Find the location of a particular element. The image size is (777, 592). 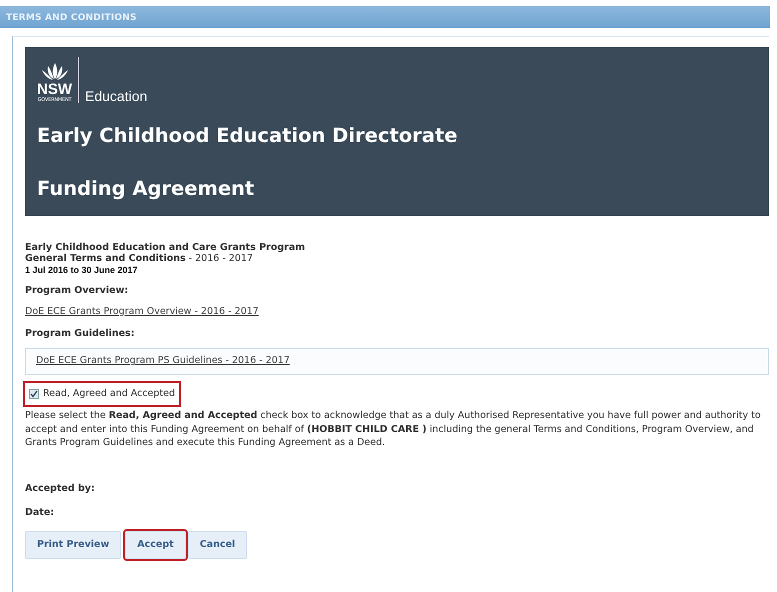

document-link: DoE ECE Grants Program Overview - 2016 - 2017 is located at coordinates (142, 311).